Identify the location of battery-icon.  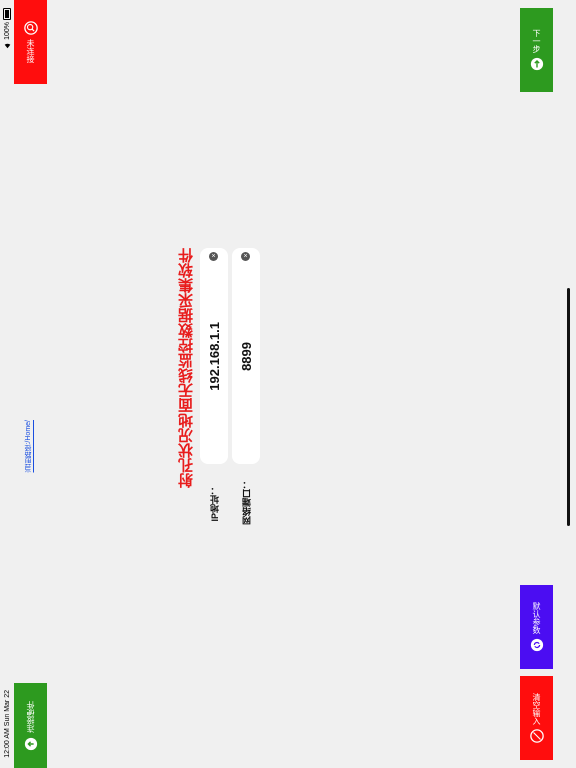
(7, 14).